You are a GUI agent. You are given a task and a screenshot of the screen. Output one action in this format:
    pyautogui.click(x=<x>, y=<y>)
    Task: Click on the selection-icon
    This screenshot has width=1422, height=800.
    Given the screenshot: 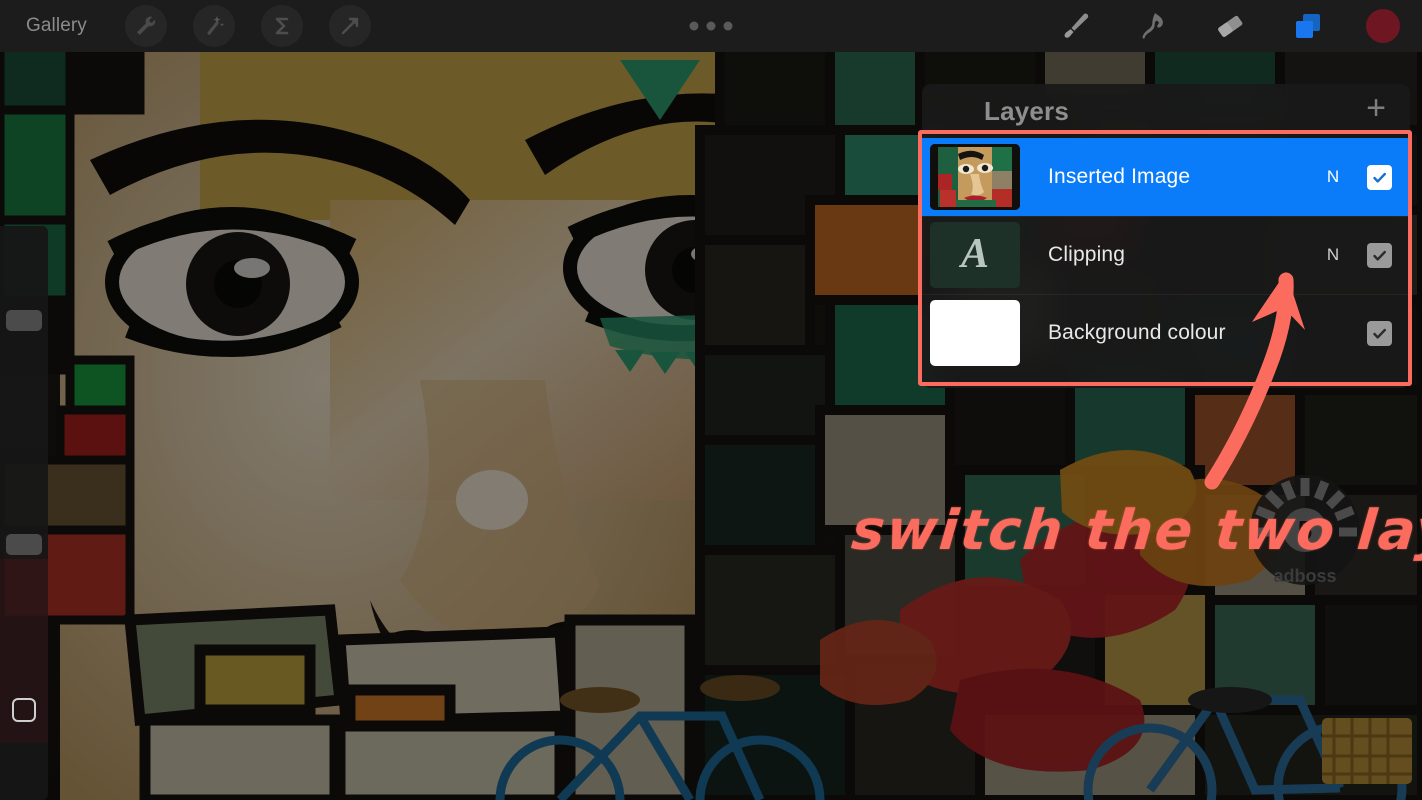 What is the action you would take?
    pyautogui.click(x=281, y=26)
    